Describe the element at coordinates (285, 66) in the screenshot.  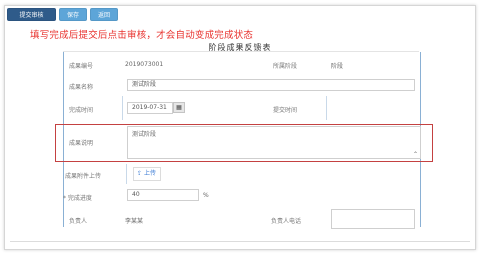
I see `stage-label: 所属阶段` at that location.